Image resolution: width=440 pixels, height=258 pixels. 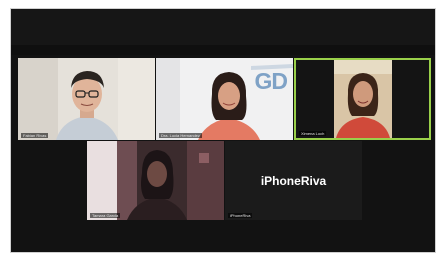 What do you see at coordinates (180, 135) in the screenshot?
I see `participant-name-2: Dra. Lucia Hernandez` at bounding box center [180, 135].